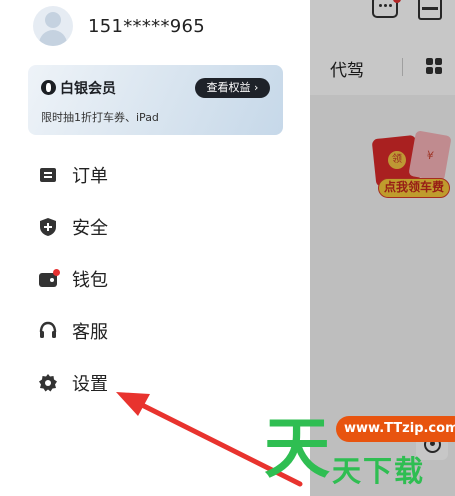 Image resolution: width=455 pixels, height=496 pixels. What do you see at coordinates (100, 117) in the screenshot?
I see `member-subtitle: 限时抽1折打车券、iPad` at bounding box center [100, 117].